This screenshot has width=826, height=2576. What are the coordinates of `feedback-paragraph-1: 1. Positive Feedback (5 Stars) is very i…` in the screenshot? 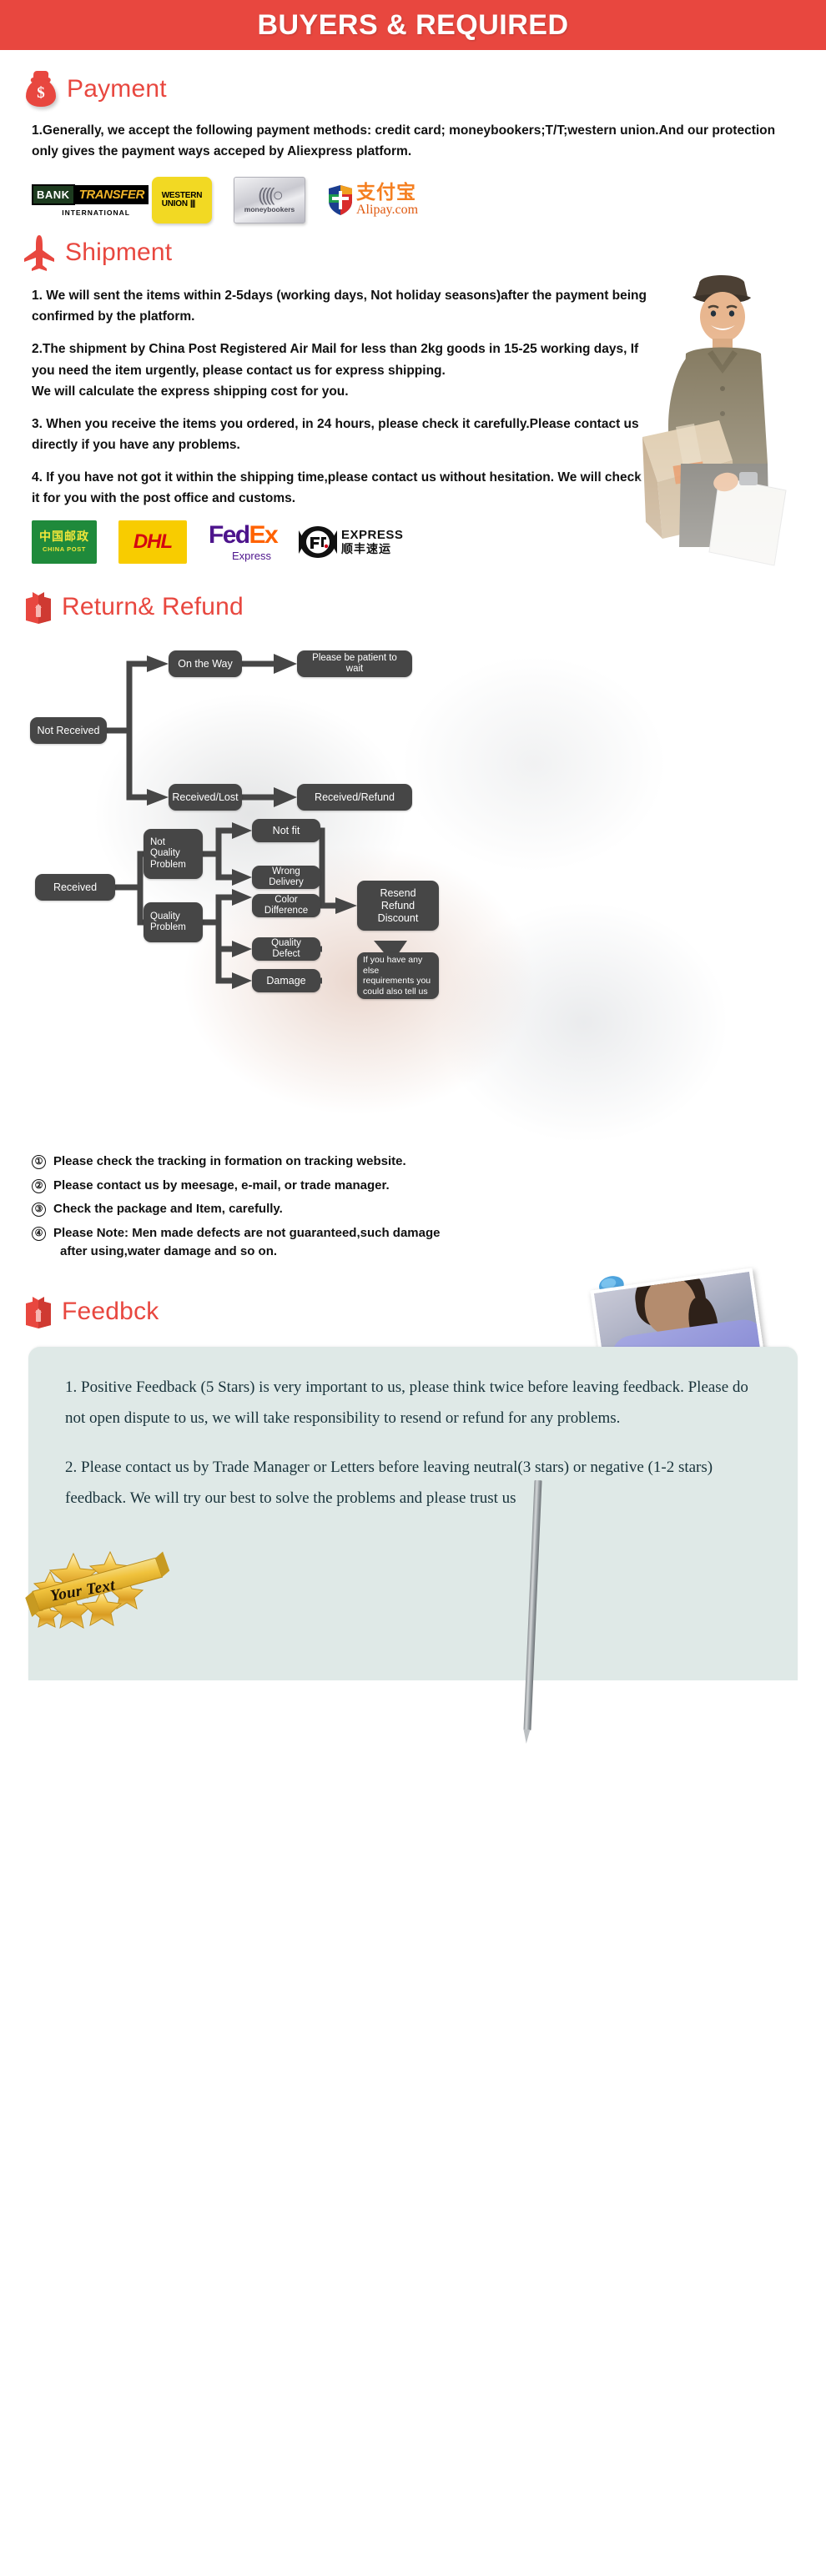 It's located at (407, 1402).